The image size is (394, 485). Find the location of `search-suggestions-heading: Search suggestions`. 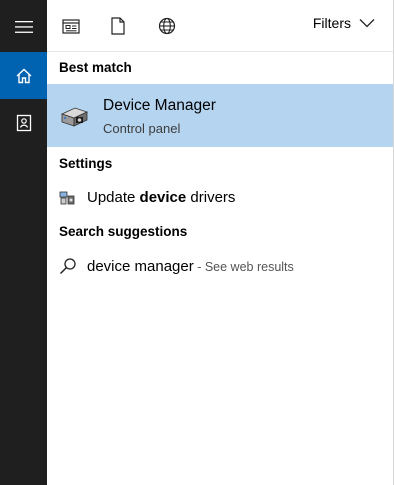

search-suggestions-heading: Search suggestions is located at coordinates (123, 231).